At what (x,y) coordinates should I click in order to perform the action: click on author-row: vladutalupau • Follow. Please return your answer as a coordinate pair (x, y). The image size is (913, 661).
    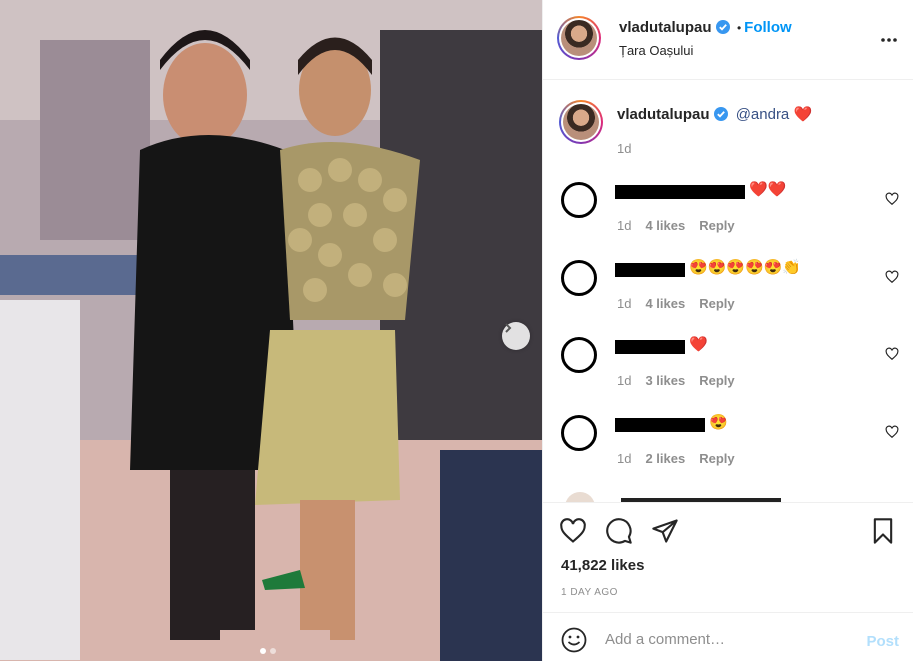
    Looking at the image, I should click on (705, 28).